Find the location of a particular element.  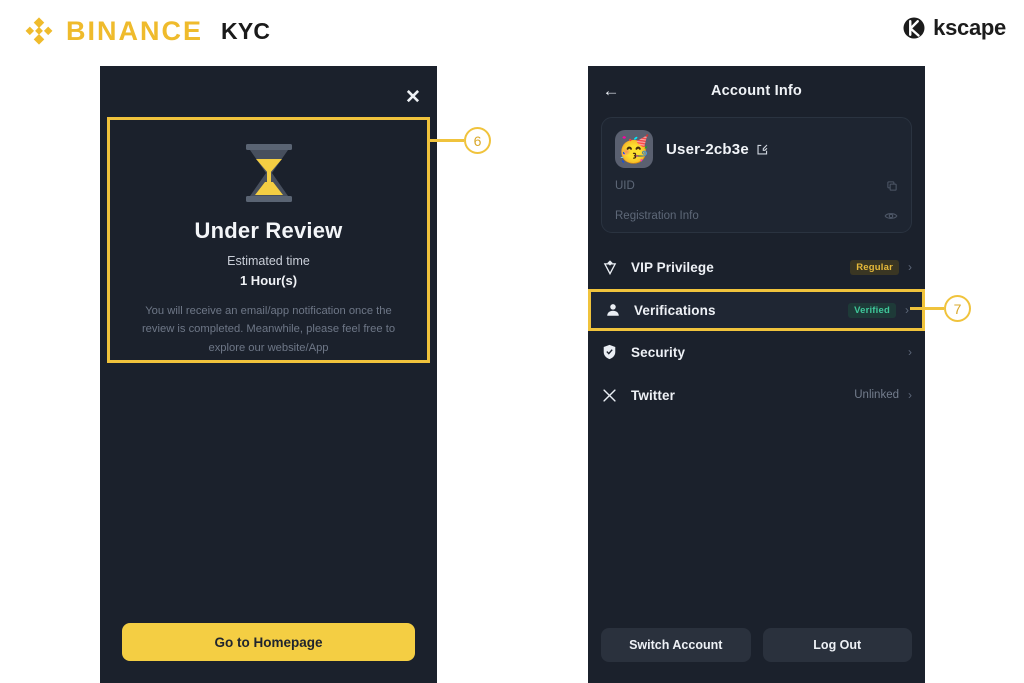

menu-row-meta: Regular › is located at coordinates (881, 267).